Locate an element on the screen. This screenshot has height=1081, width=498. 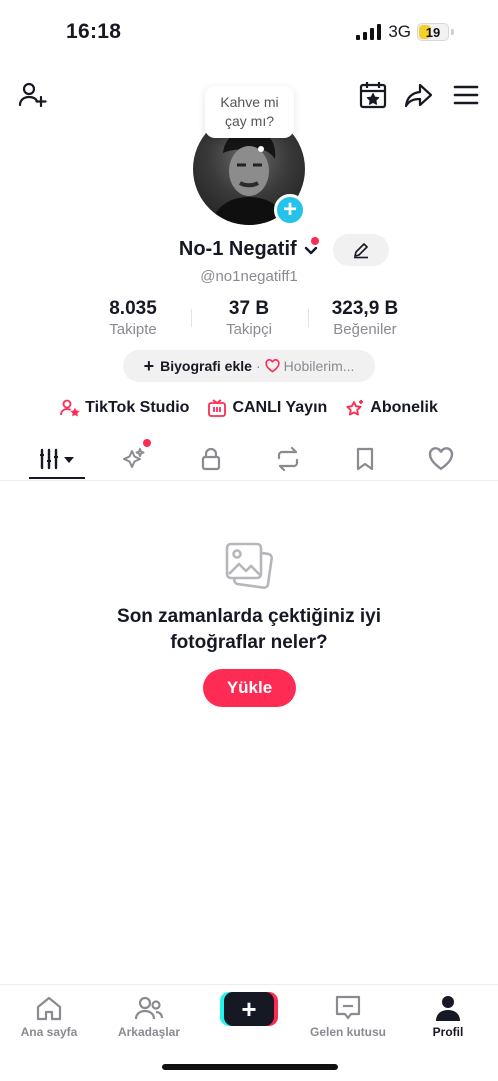
note-bubble: Kahve mi çay mı? is located at coordinates (249, 112).